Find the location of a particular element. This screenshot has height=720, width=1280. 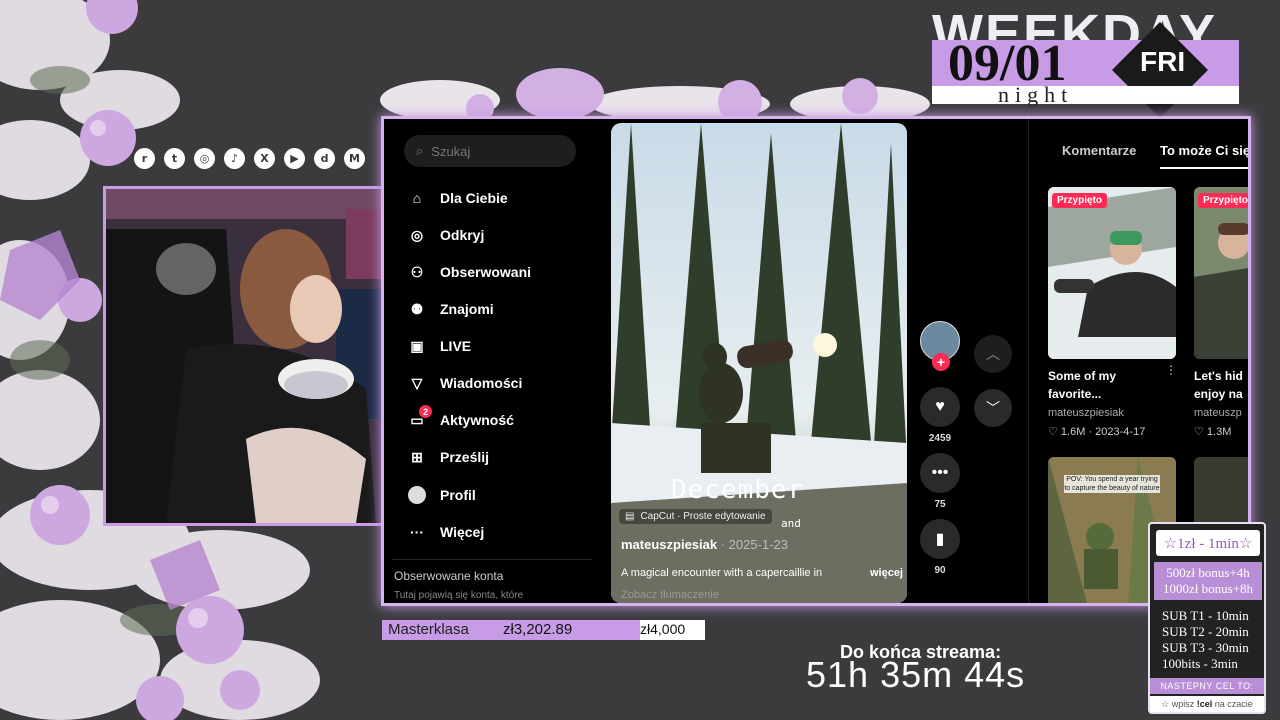

video-author: mateuszpiesiak · 2025-1-23 is located at coordinates (704, 544).